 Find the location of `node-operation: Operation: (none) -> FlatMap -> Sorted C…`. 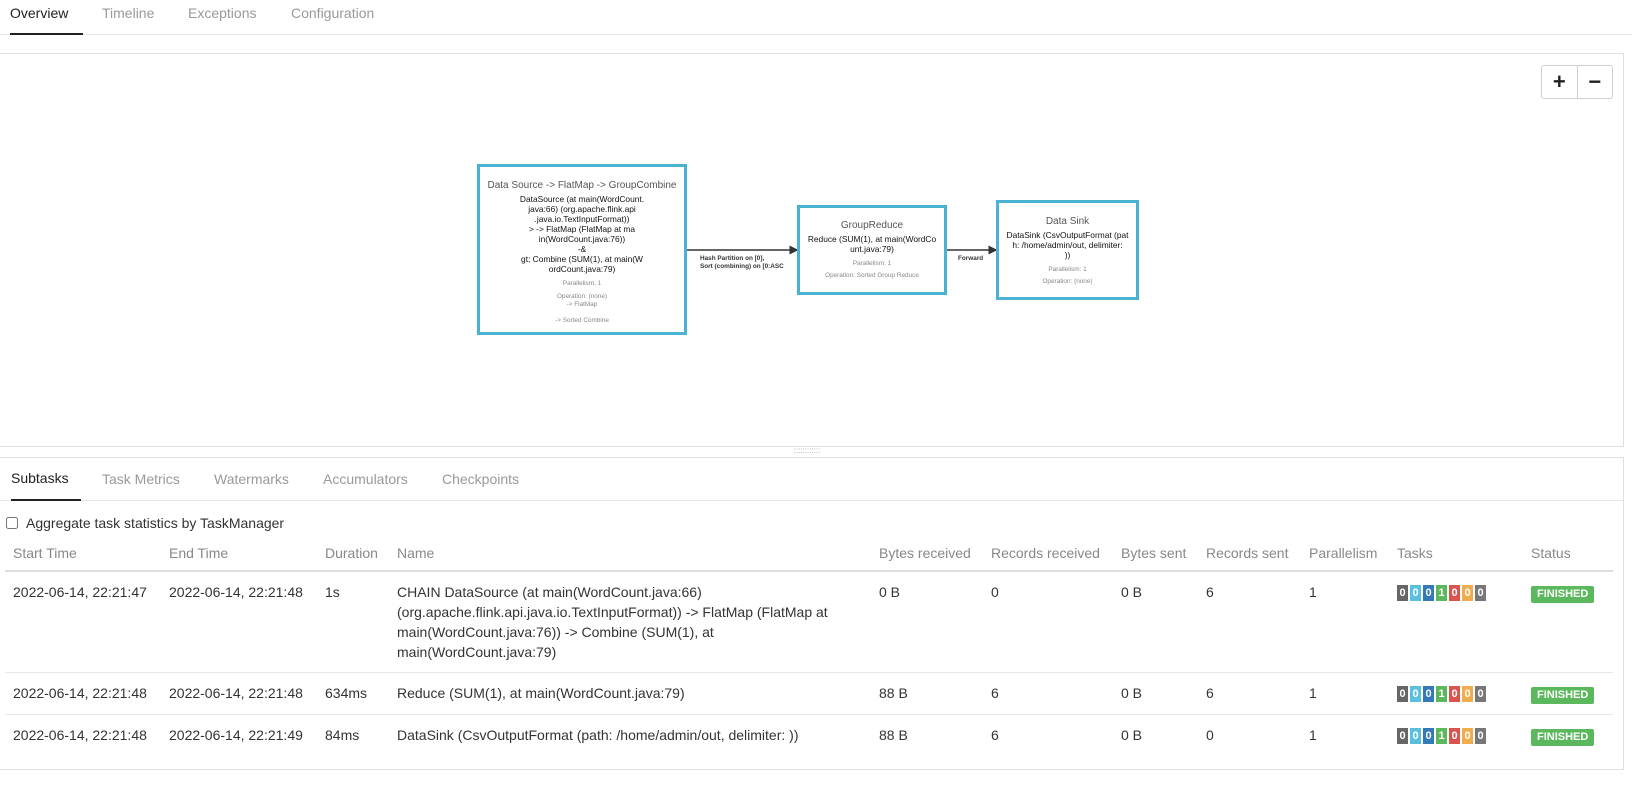

node-operation: Operation: (none) -> FlatMap -> Sorted C… is located at coordinates (582, 308).